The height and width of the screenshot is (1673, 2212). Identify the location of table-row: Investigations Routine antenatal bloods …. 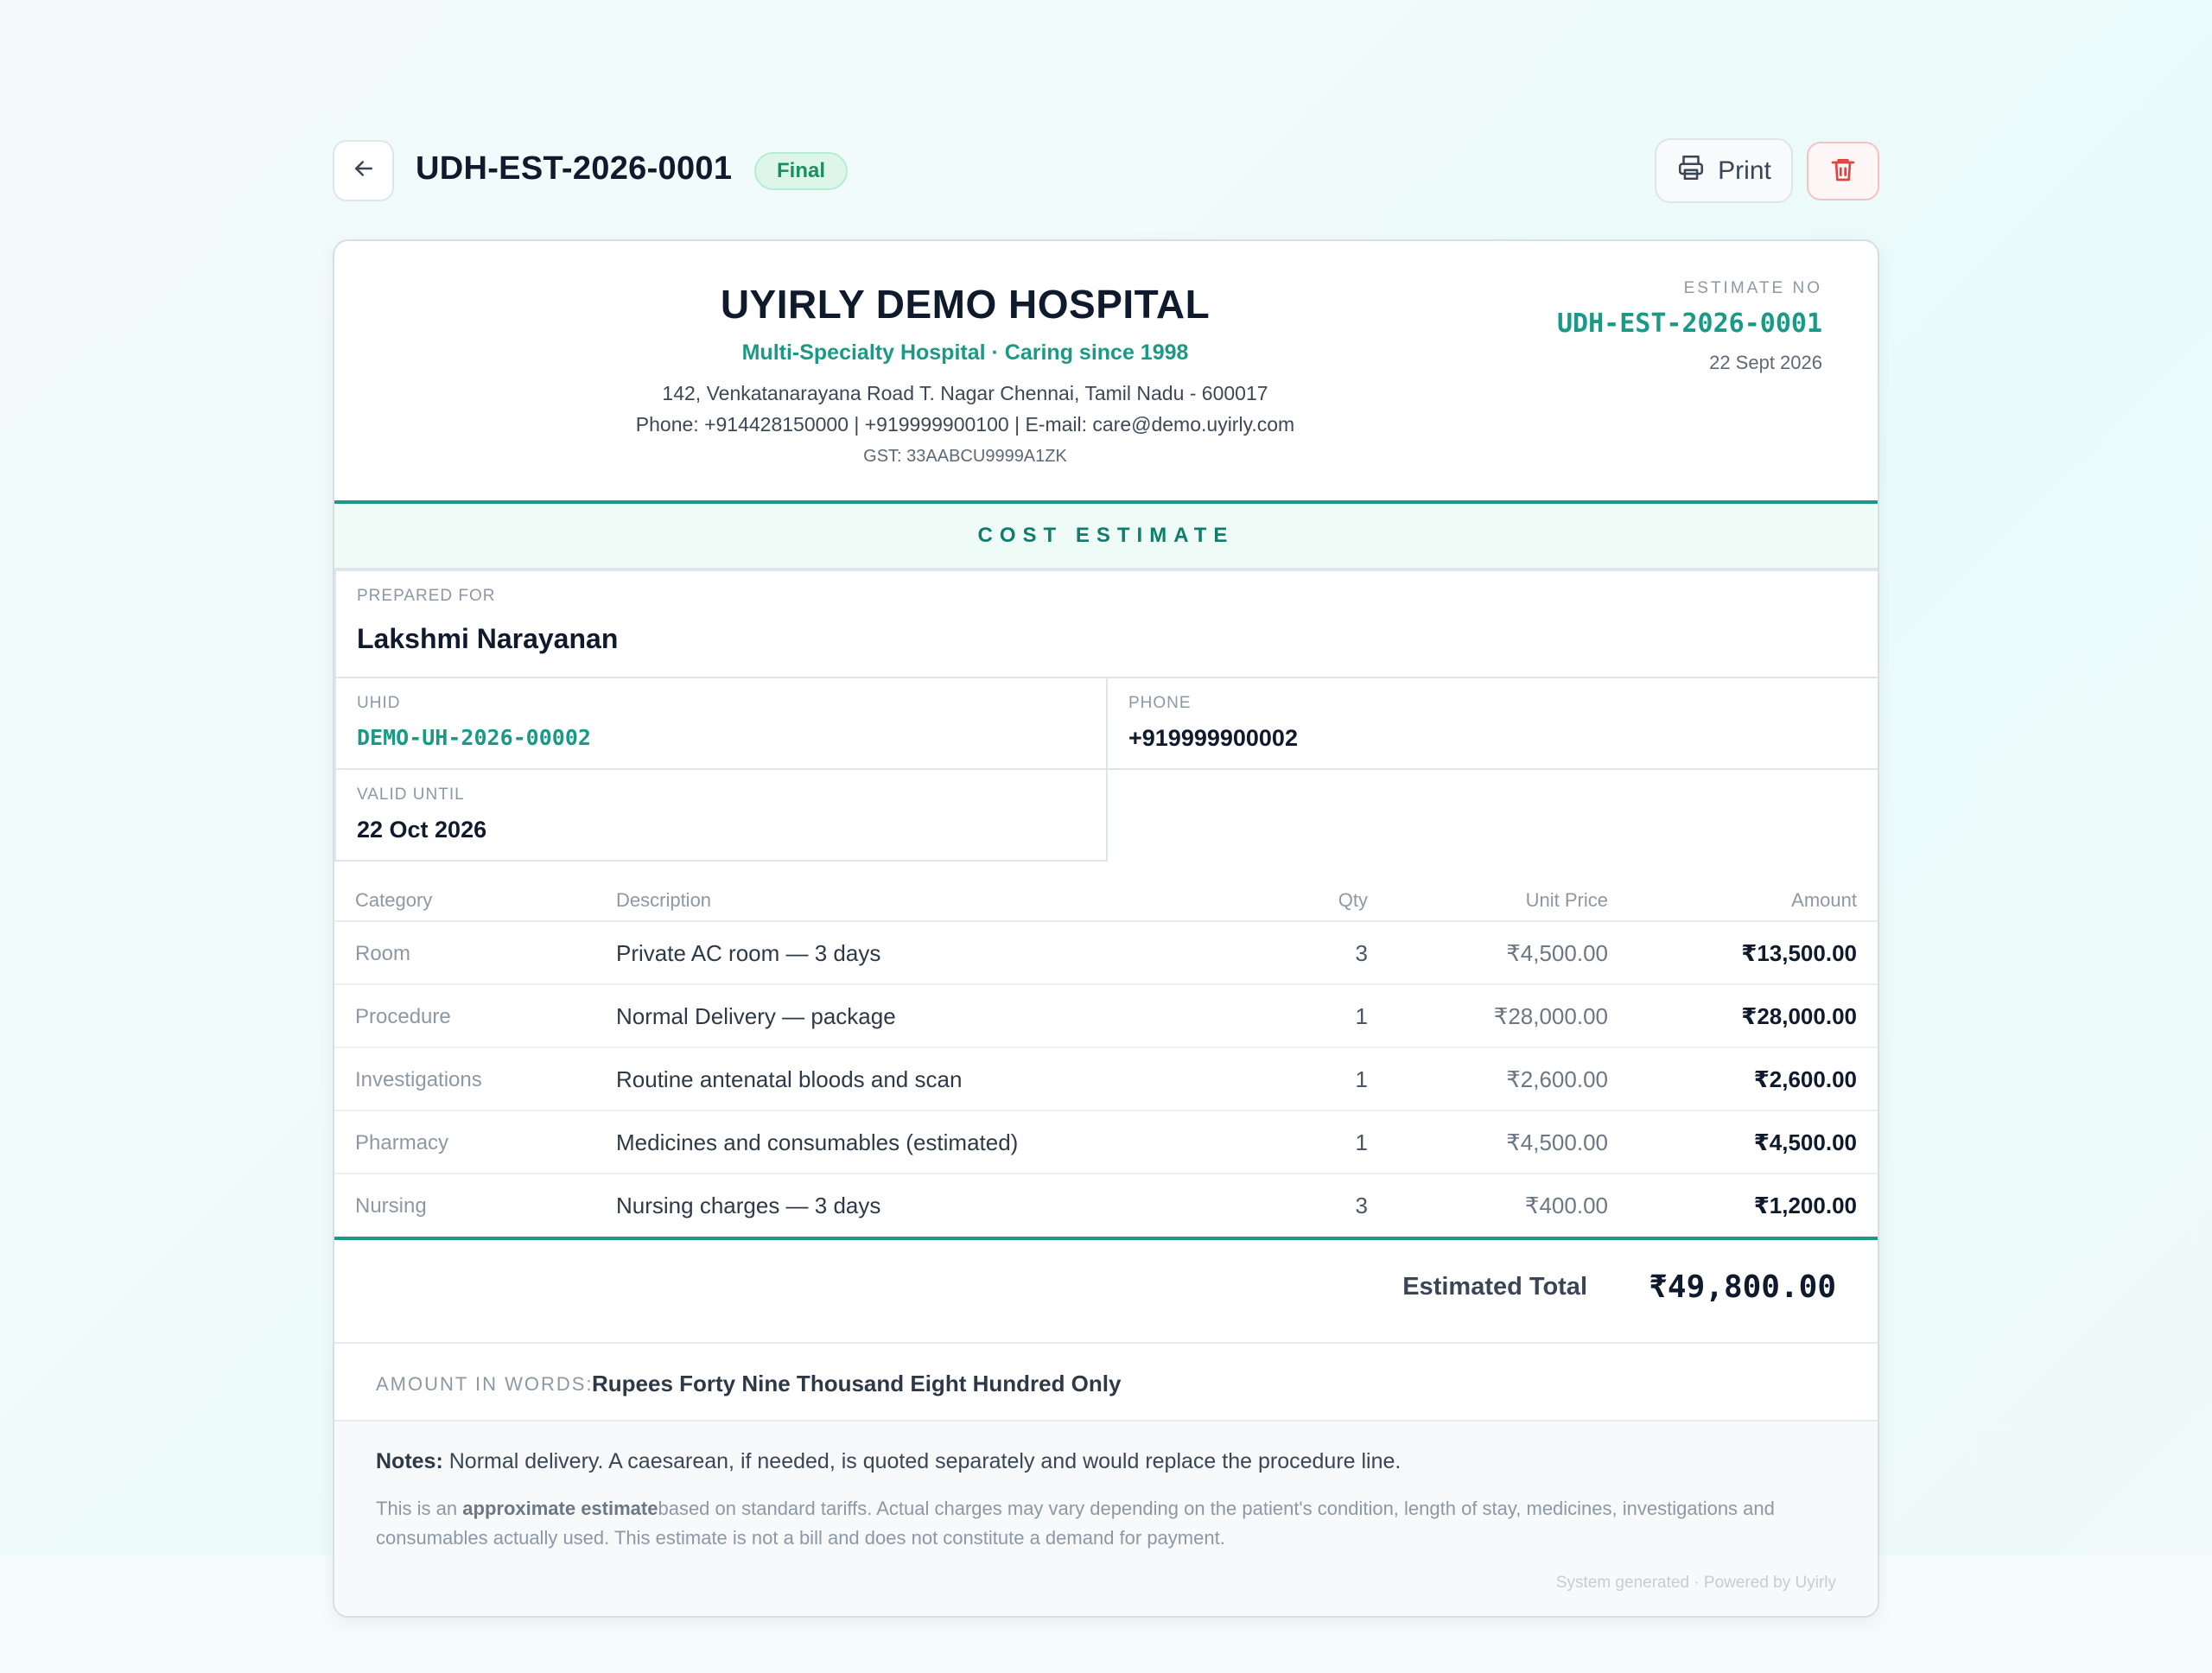
(1106, 1079).